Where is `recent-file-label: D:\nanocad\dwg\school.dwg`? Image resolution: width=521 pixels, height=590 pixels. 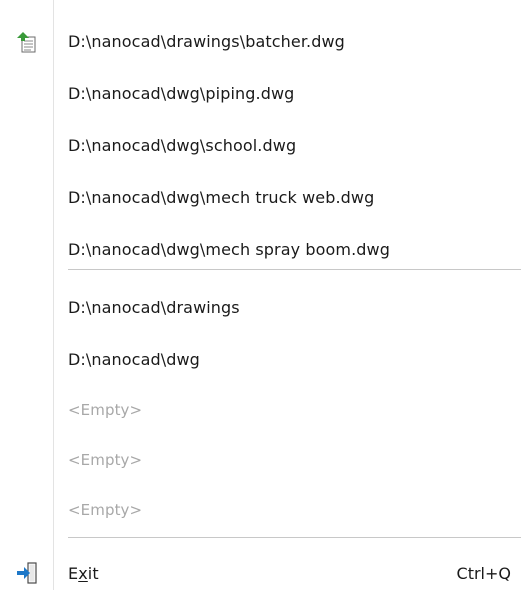
recent-file-label: D:\nanocad\dwg\school.dwg is located at coordinates (182, 145).